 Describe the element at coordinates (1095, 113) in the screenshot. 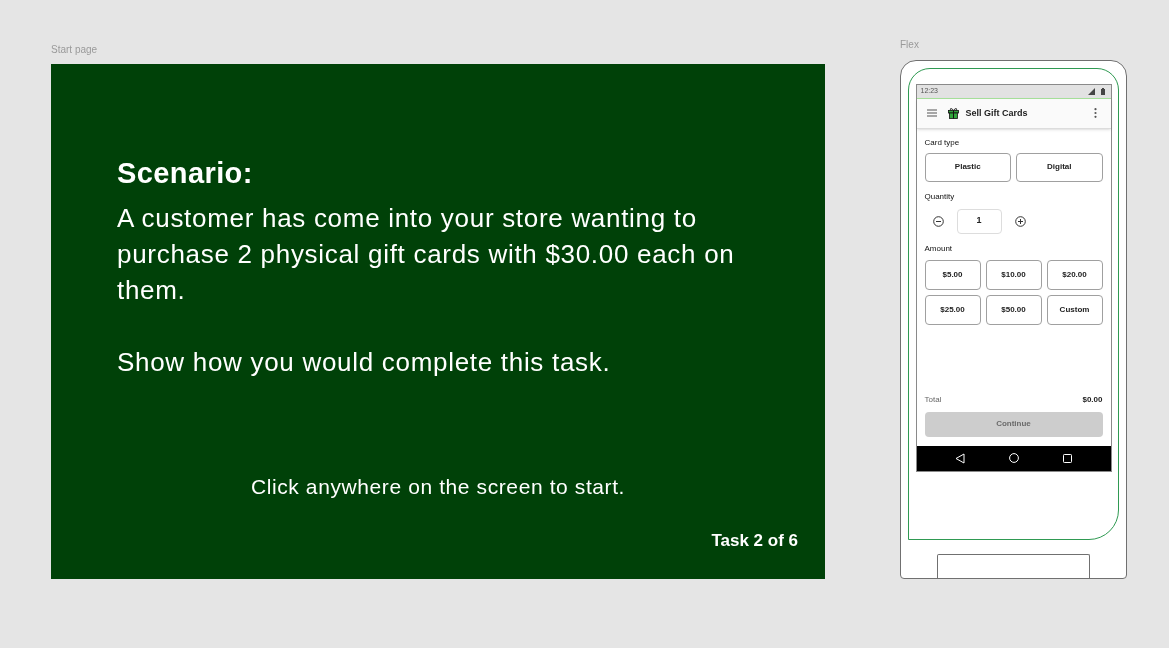

I see `more-options-icon` at that location.